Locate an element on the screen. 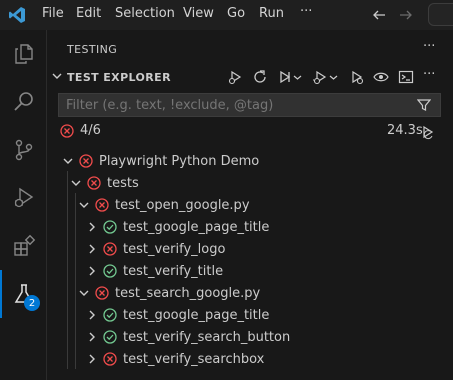 The height and width of the screenshot is (380, 453). menu-view: View is located at coordinates (198, 13).